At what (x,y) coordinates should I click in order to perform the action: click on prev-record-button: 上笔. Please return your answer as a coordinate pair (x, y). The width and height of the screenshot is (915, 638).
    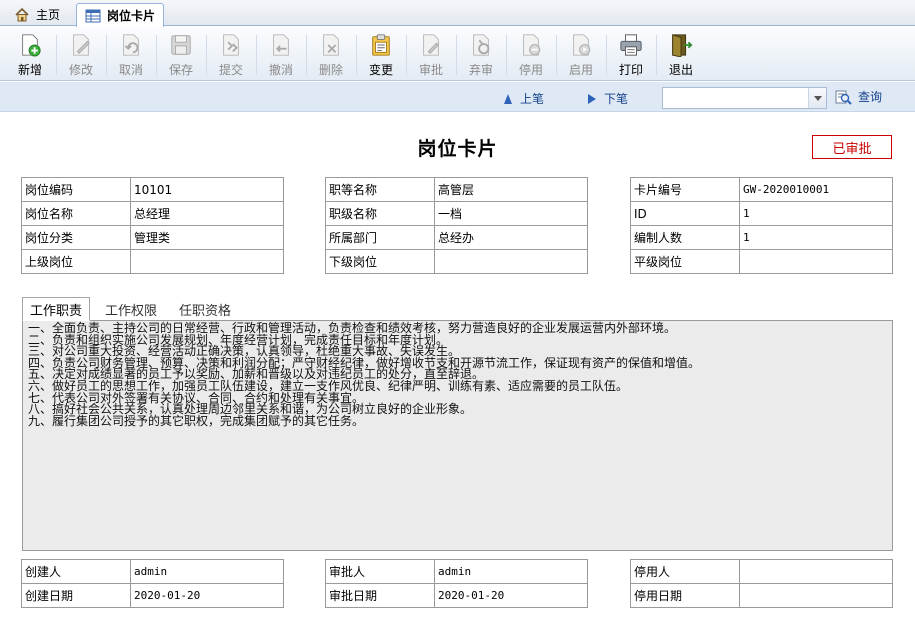
    Looking at the image, I should click on (524, 98).